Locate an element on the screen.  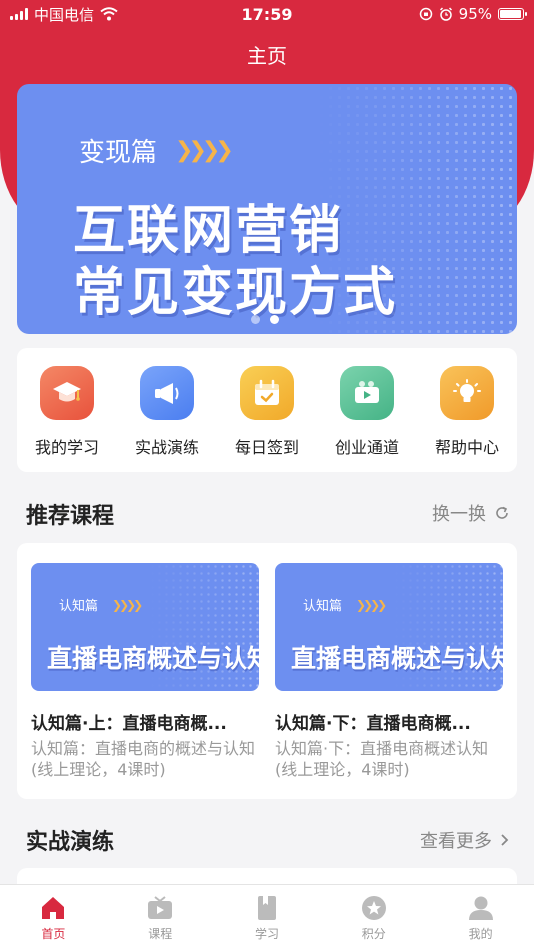
megaphone-icon is located at coordinates (167, 393).